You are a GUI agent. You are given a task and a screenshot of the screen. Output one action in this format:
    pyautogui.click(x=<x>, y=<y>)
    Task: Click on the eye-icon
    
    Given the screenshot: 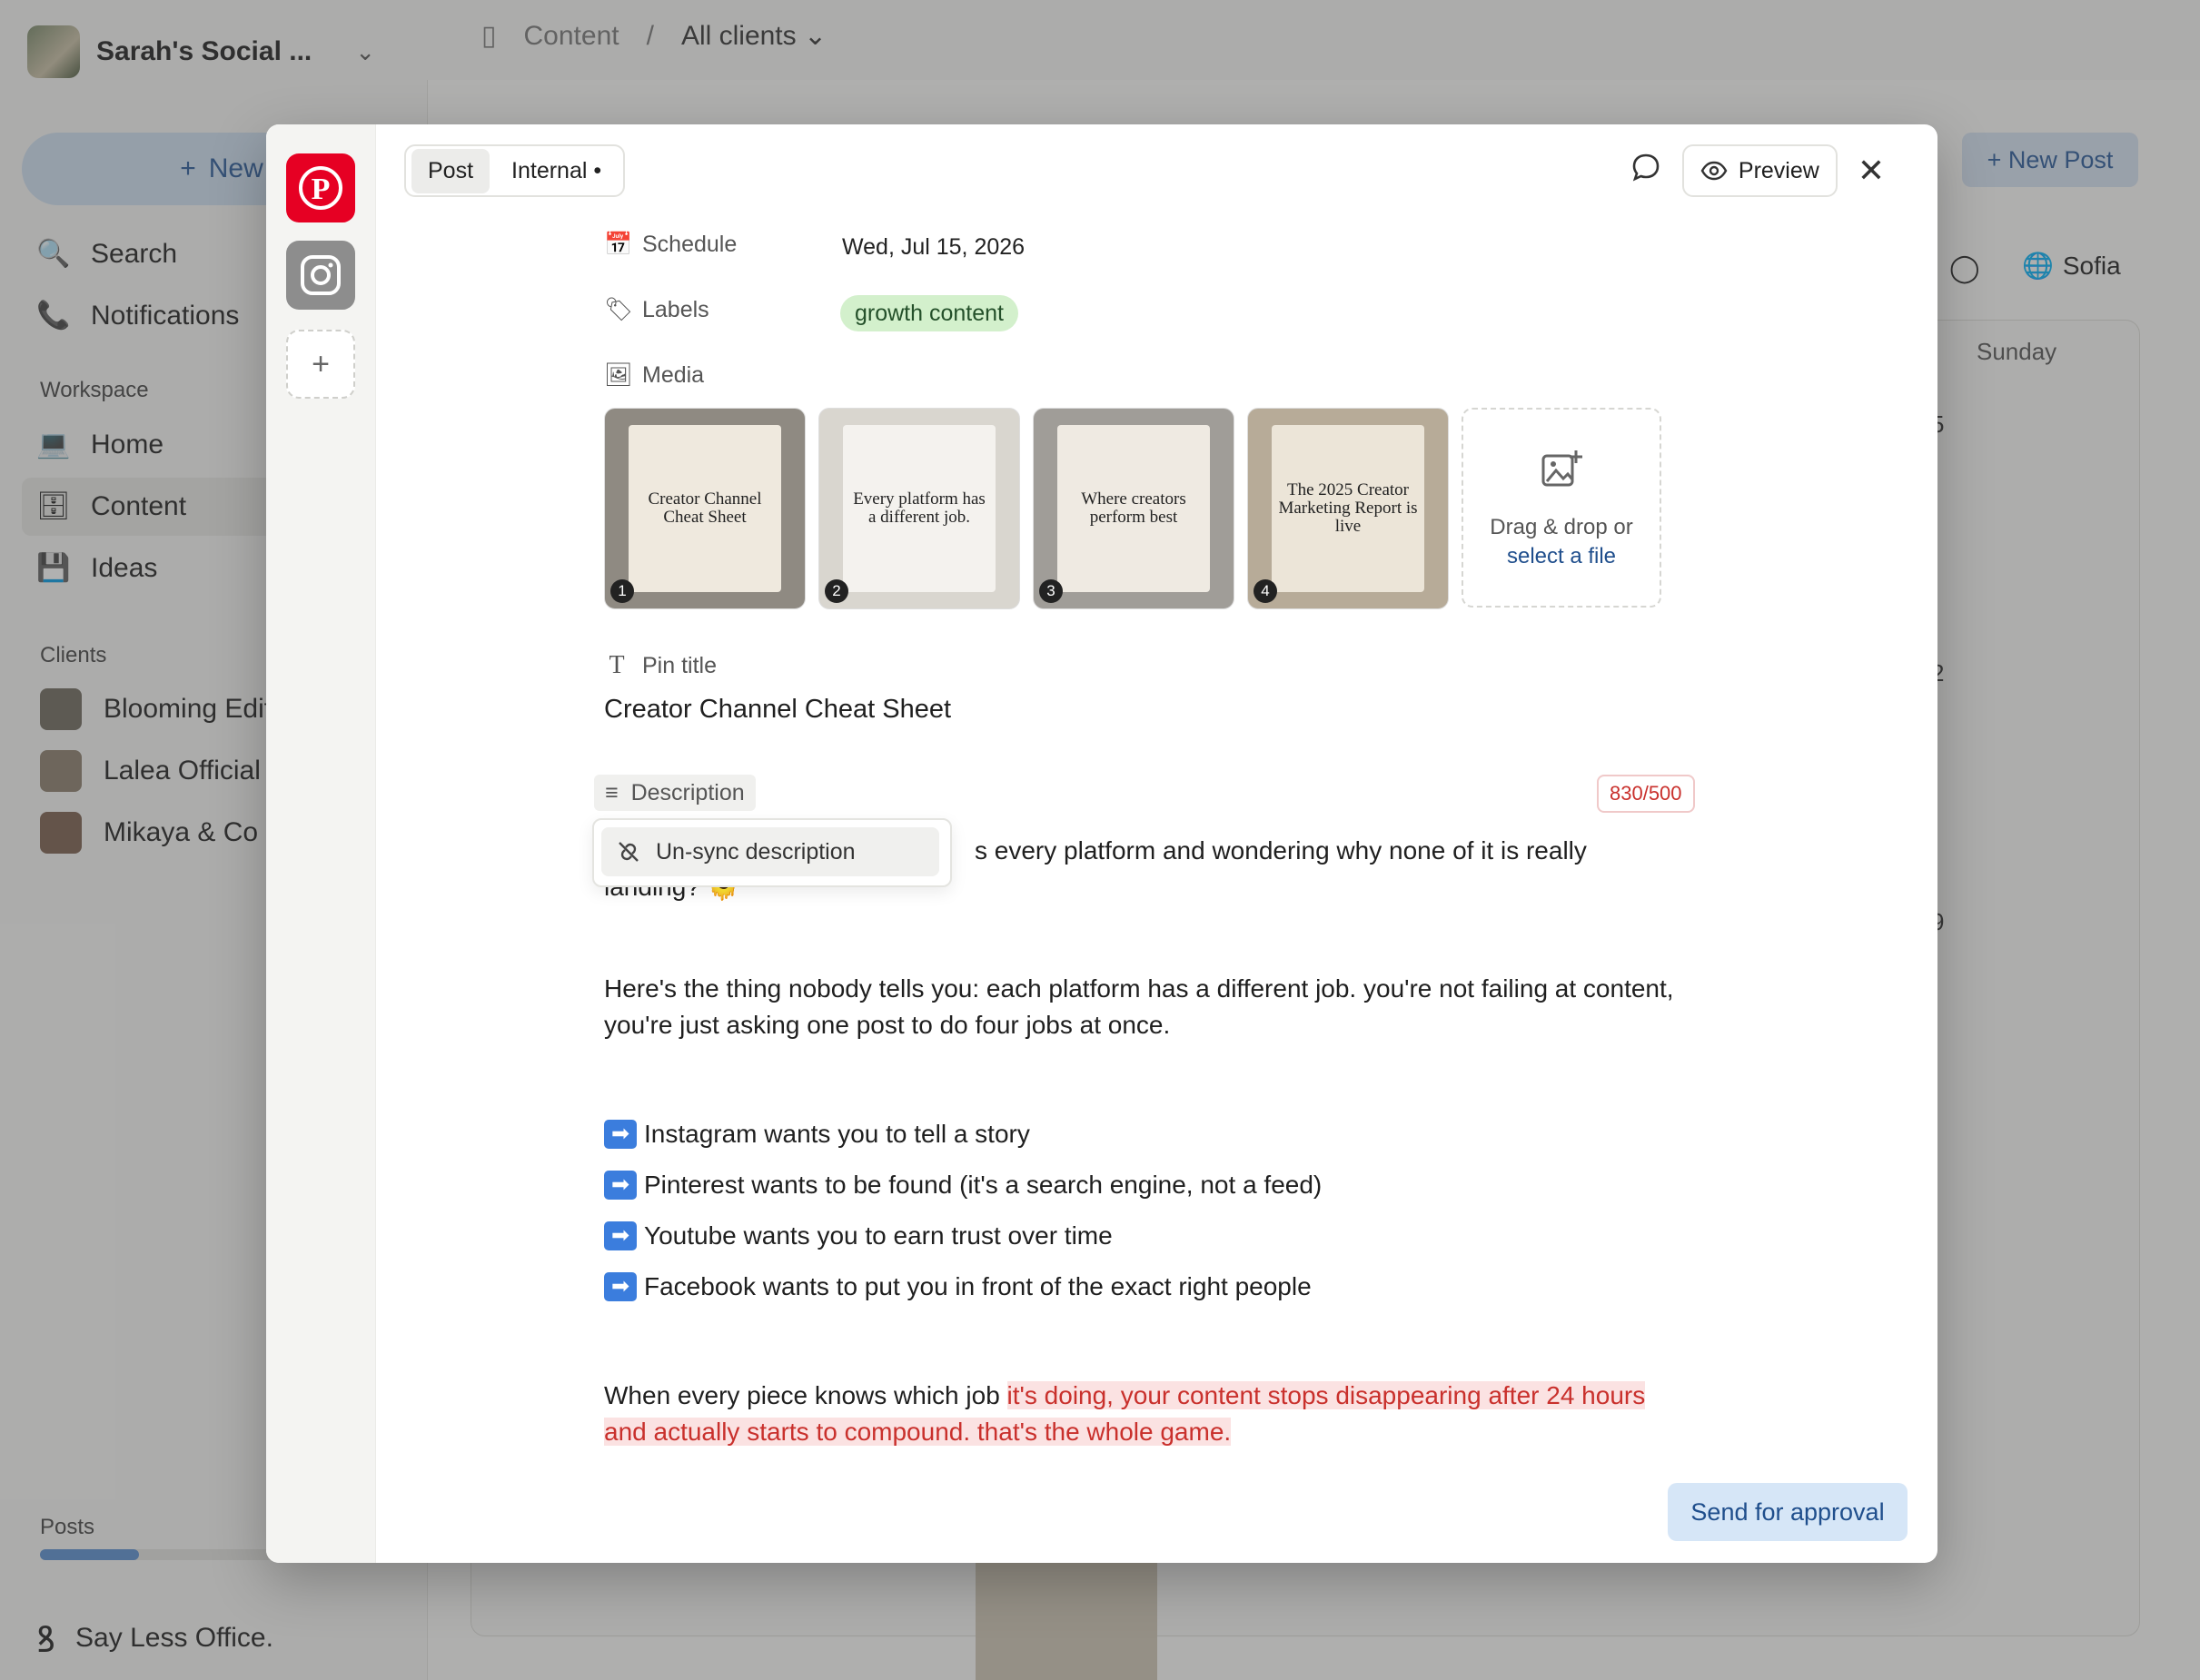 What is the action you would take?
    pyautogui.click(x=1714, y=171)
    